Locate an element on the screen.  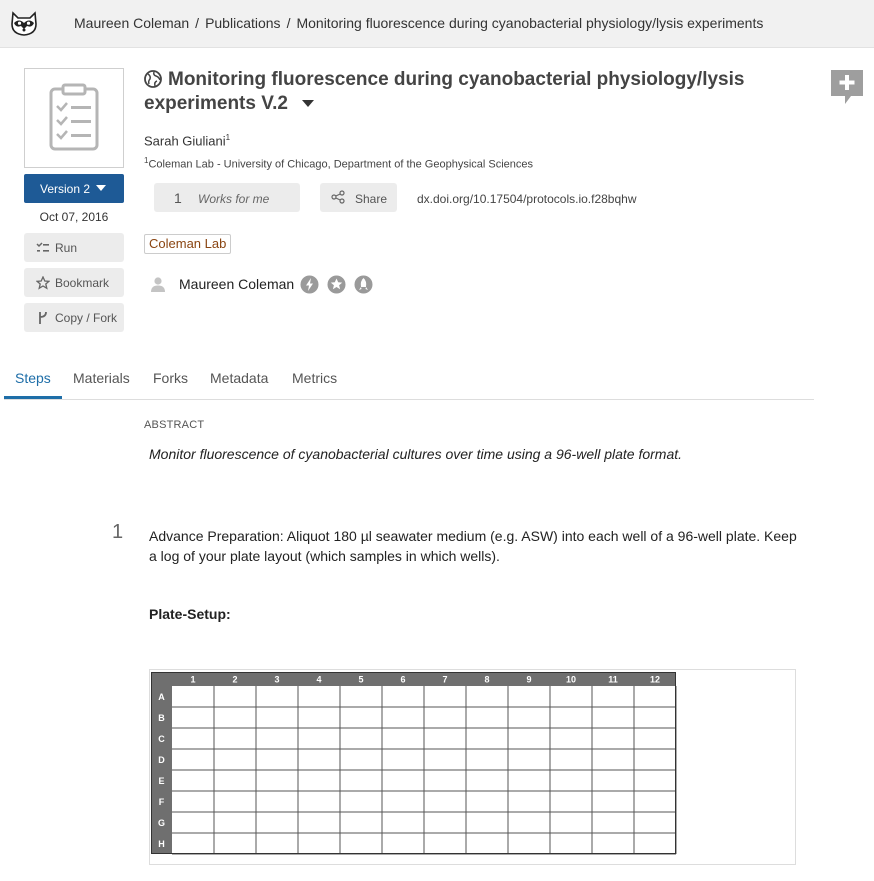
copy-fork-button: Copy / Fork is located at coordinates (74, 317).